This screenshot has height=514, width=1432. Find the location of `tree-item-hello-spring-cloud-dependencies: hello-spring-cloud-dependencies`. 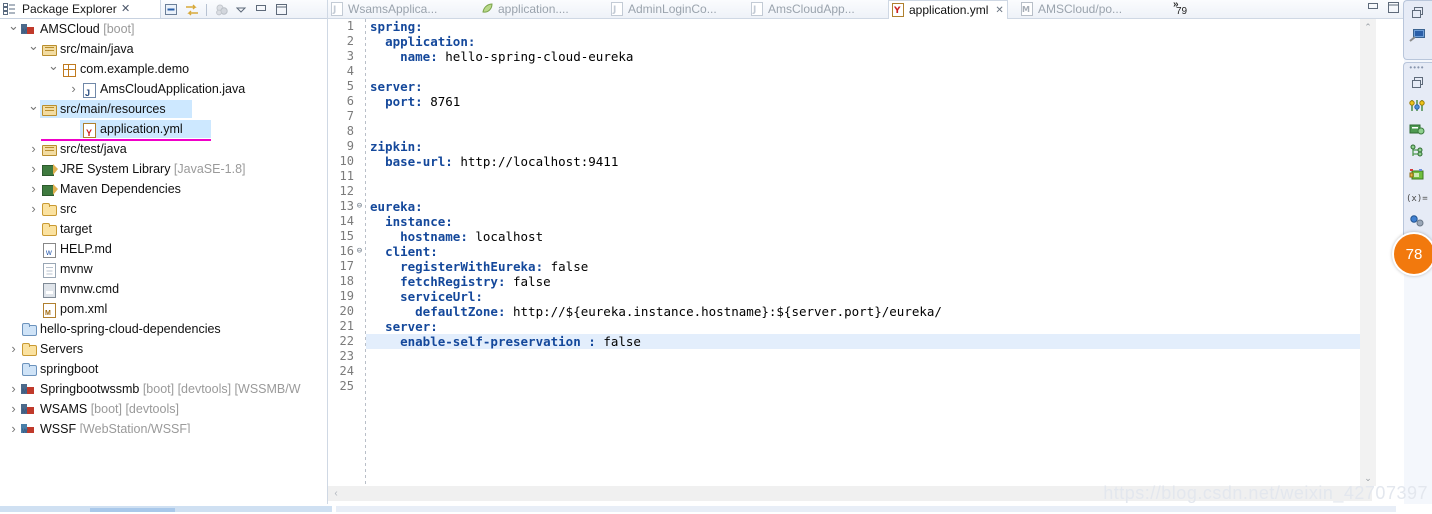

tree-item-hello-spring-cloud-dependencies: hello-spring-cloud-dependencies is located at coordinates (161, 329).